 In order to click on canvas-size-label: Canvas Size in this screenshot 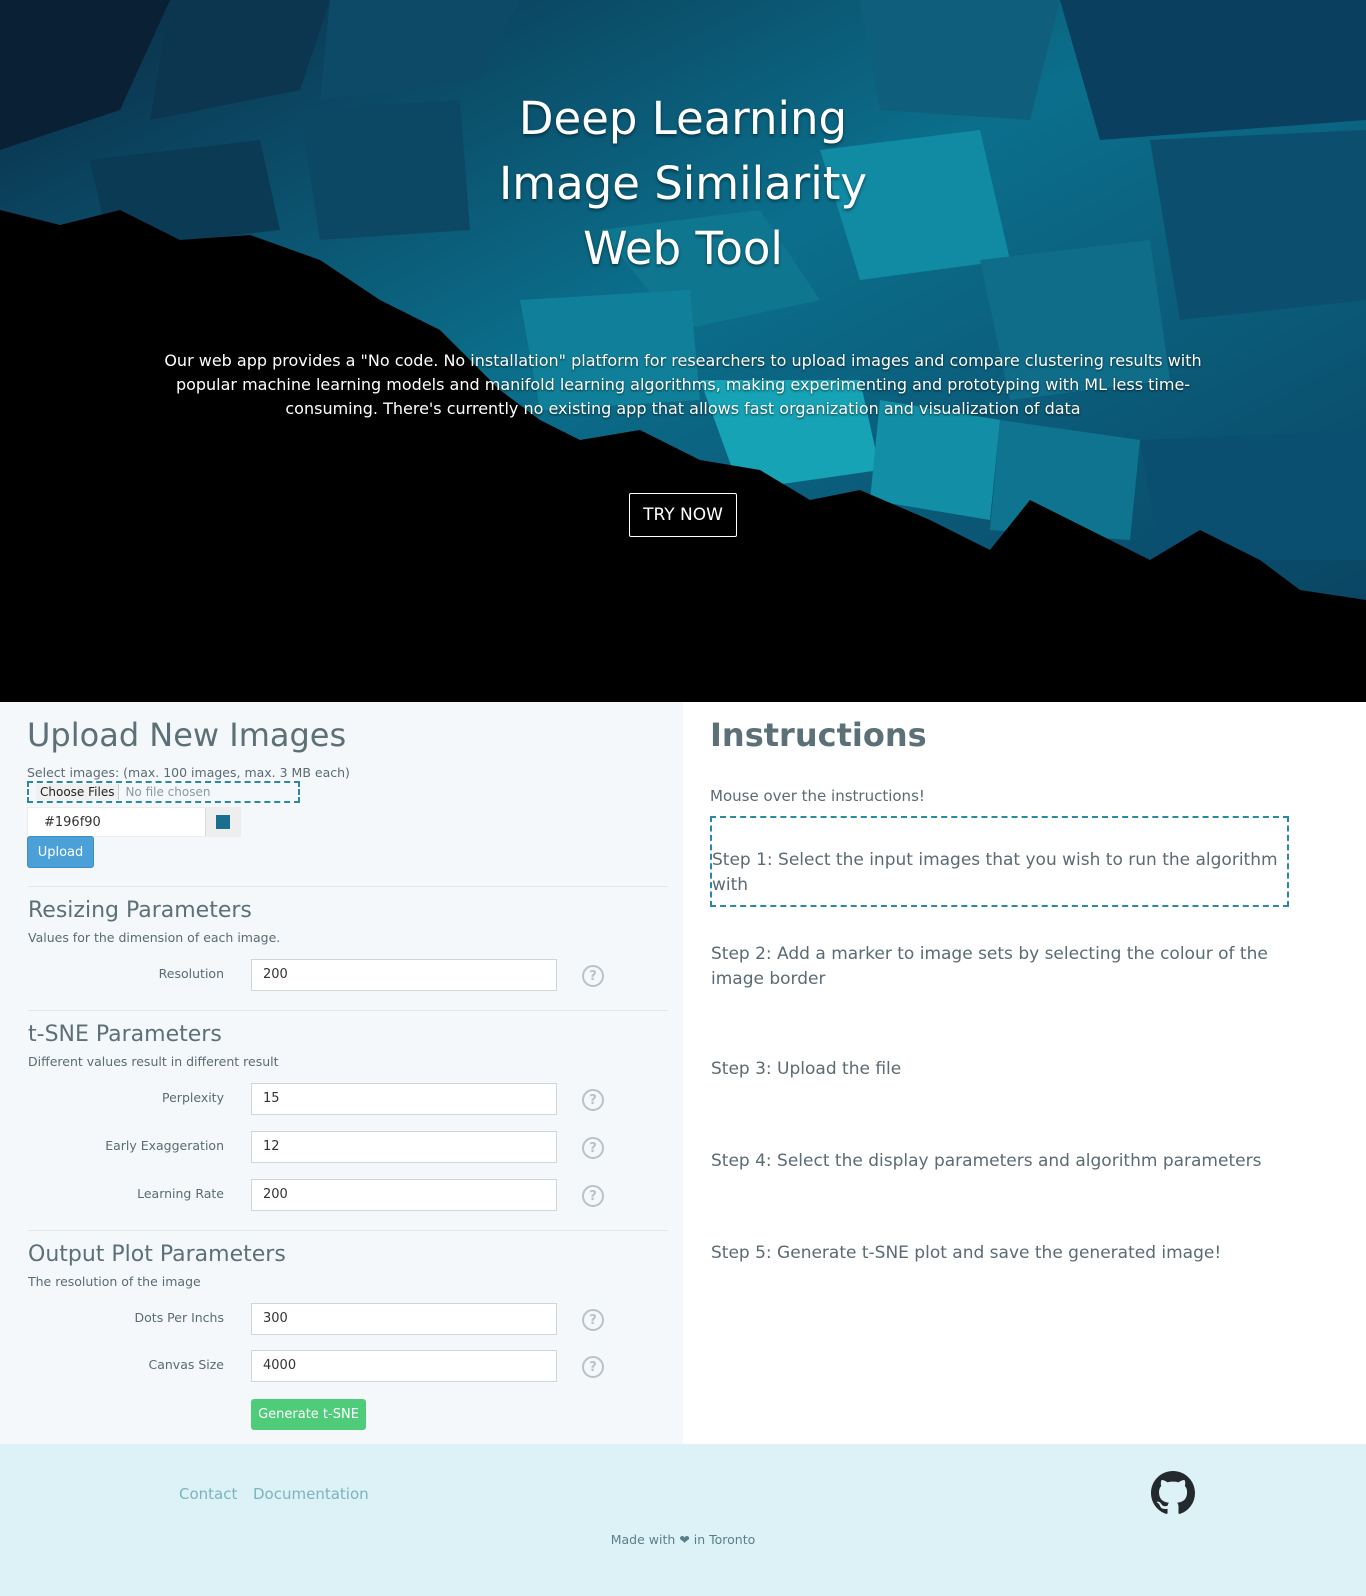, I will do `click(186, 1364)`.